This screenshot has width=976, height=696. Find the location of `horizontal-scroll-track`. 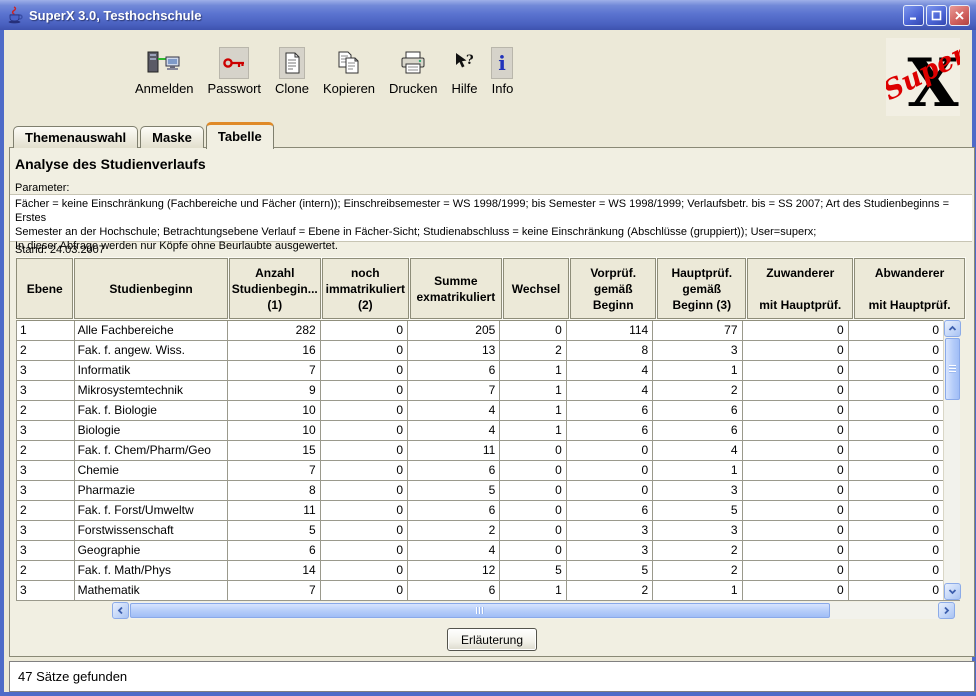

horizontal-scroll-track is located at coordinates (884, 610).